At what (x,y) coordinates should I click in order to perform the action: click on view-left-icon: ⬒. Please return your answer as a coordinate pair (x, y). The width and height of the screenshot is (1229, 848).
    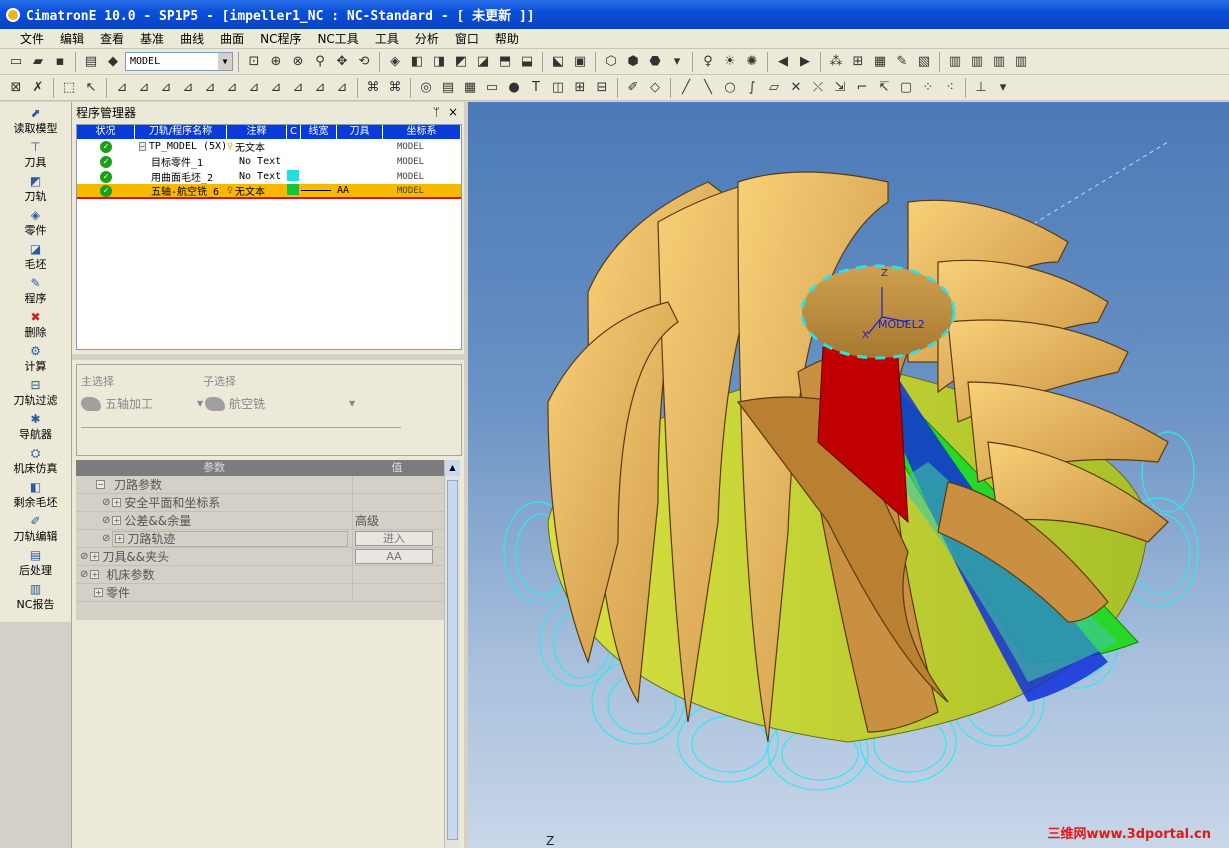
    Looking at the image, I should click on (505, 62).